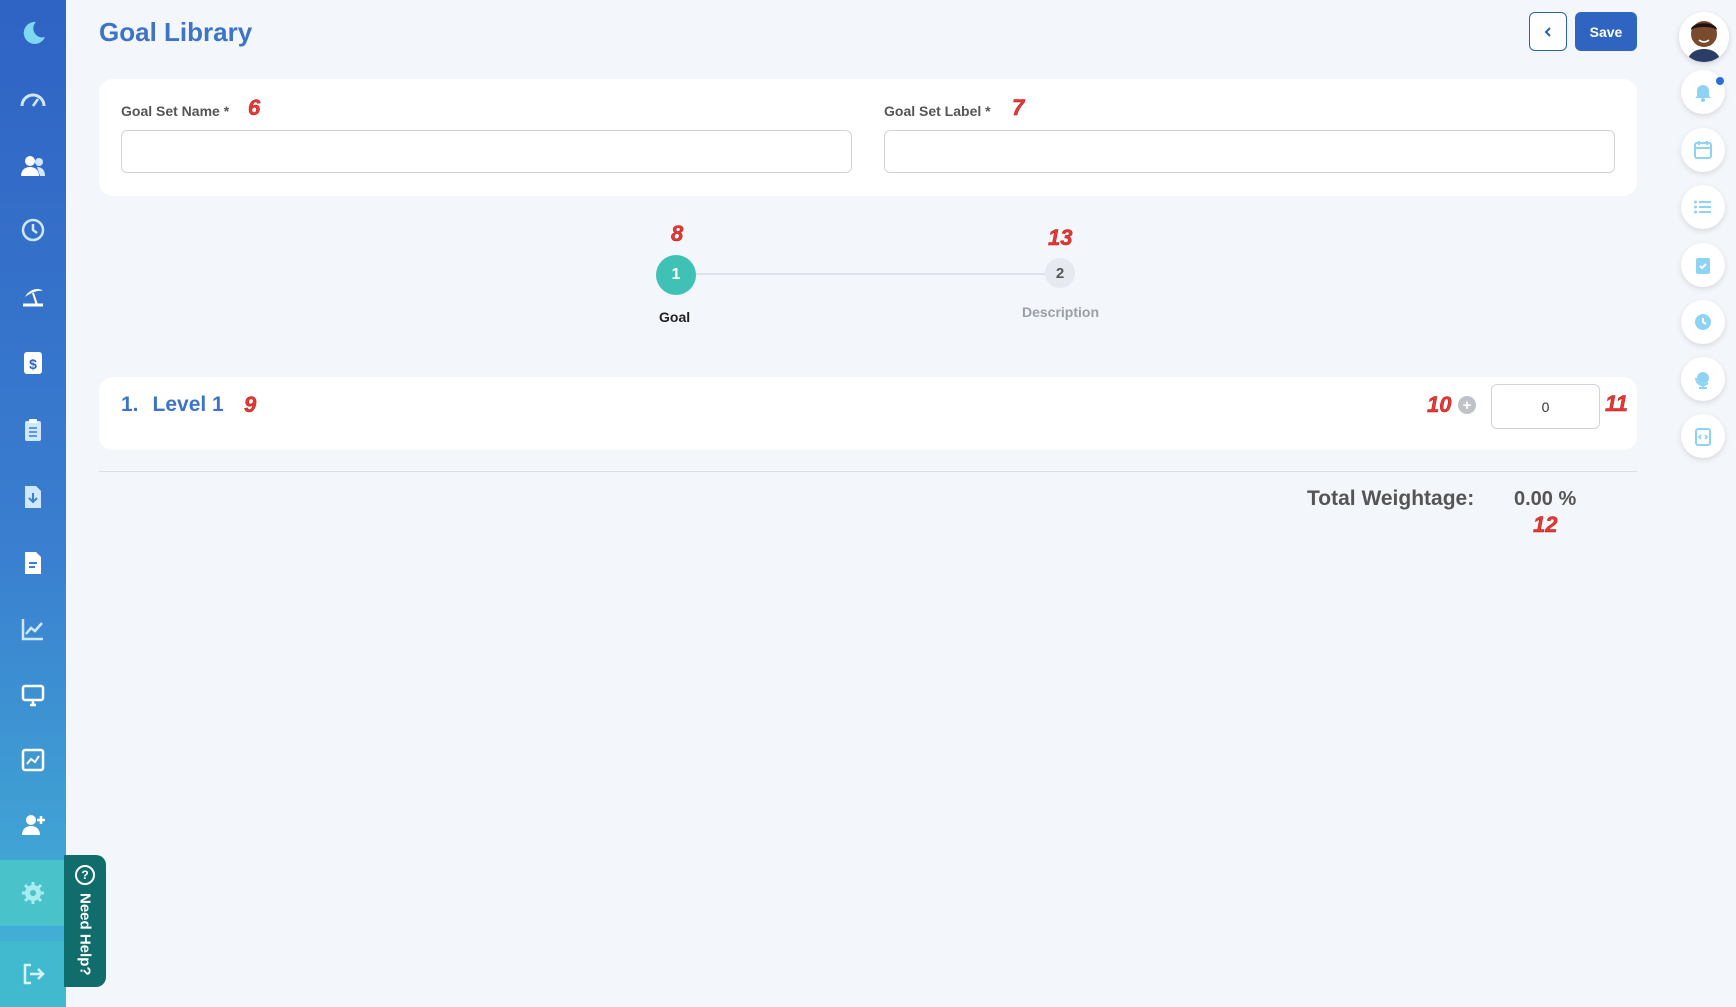 This screenshot has width=1736, height=1007. I want to click on clock-icon, so click(1703, 322).